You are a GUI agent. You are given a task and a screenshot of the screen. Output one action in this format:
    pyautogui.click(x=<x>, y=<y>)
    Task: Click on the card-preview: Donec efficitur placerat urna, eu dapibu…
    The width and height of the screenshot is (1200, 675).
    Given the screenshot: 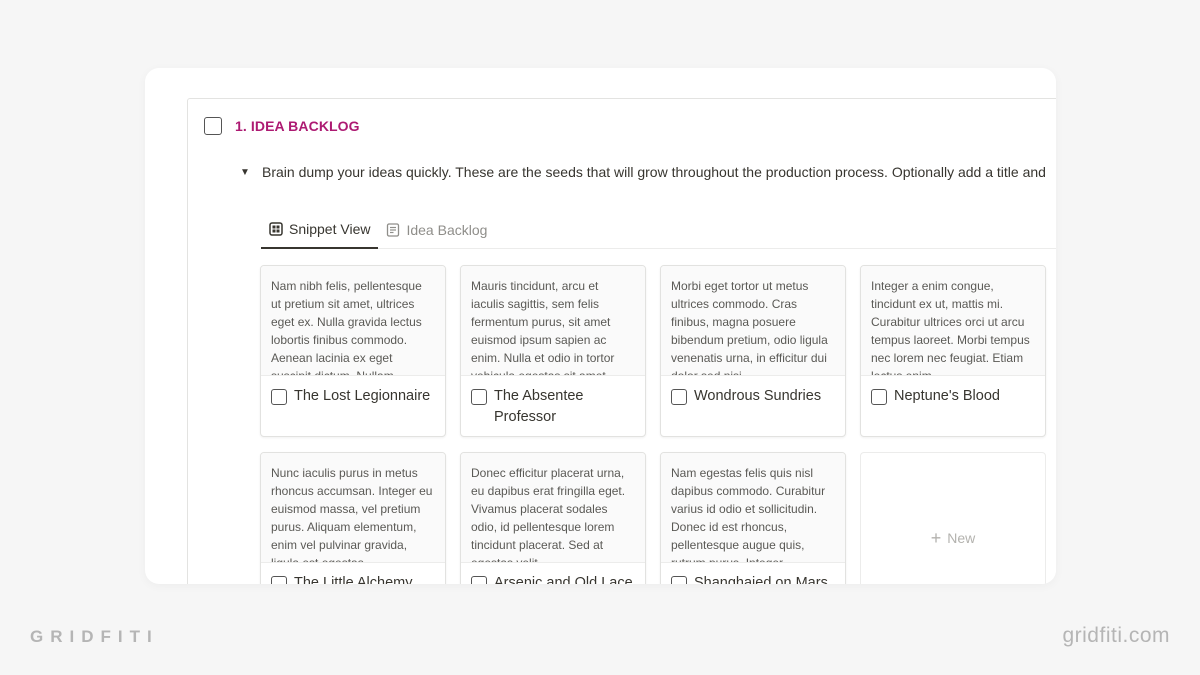 What is the action you would take?
    pyautogui.click(x=553, y=508)
    